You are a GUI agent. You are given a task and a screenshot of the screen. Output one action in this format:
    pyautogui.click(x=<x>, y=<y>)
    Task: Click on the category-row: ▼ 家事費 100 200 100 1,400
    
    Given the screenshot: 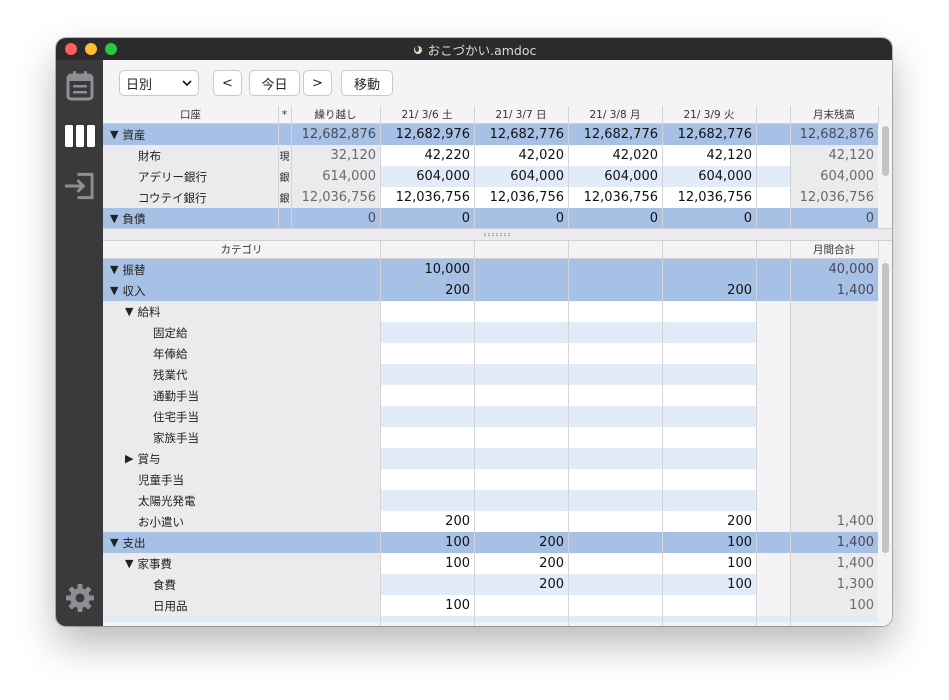 What is the action you would take?
    pyautogui.click(x=490, y=563)
    